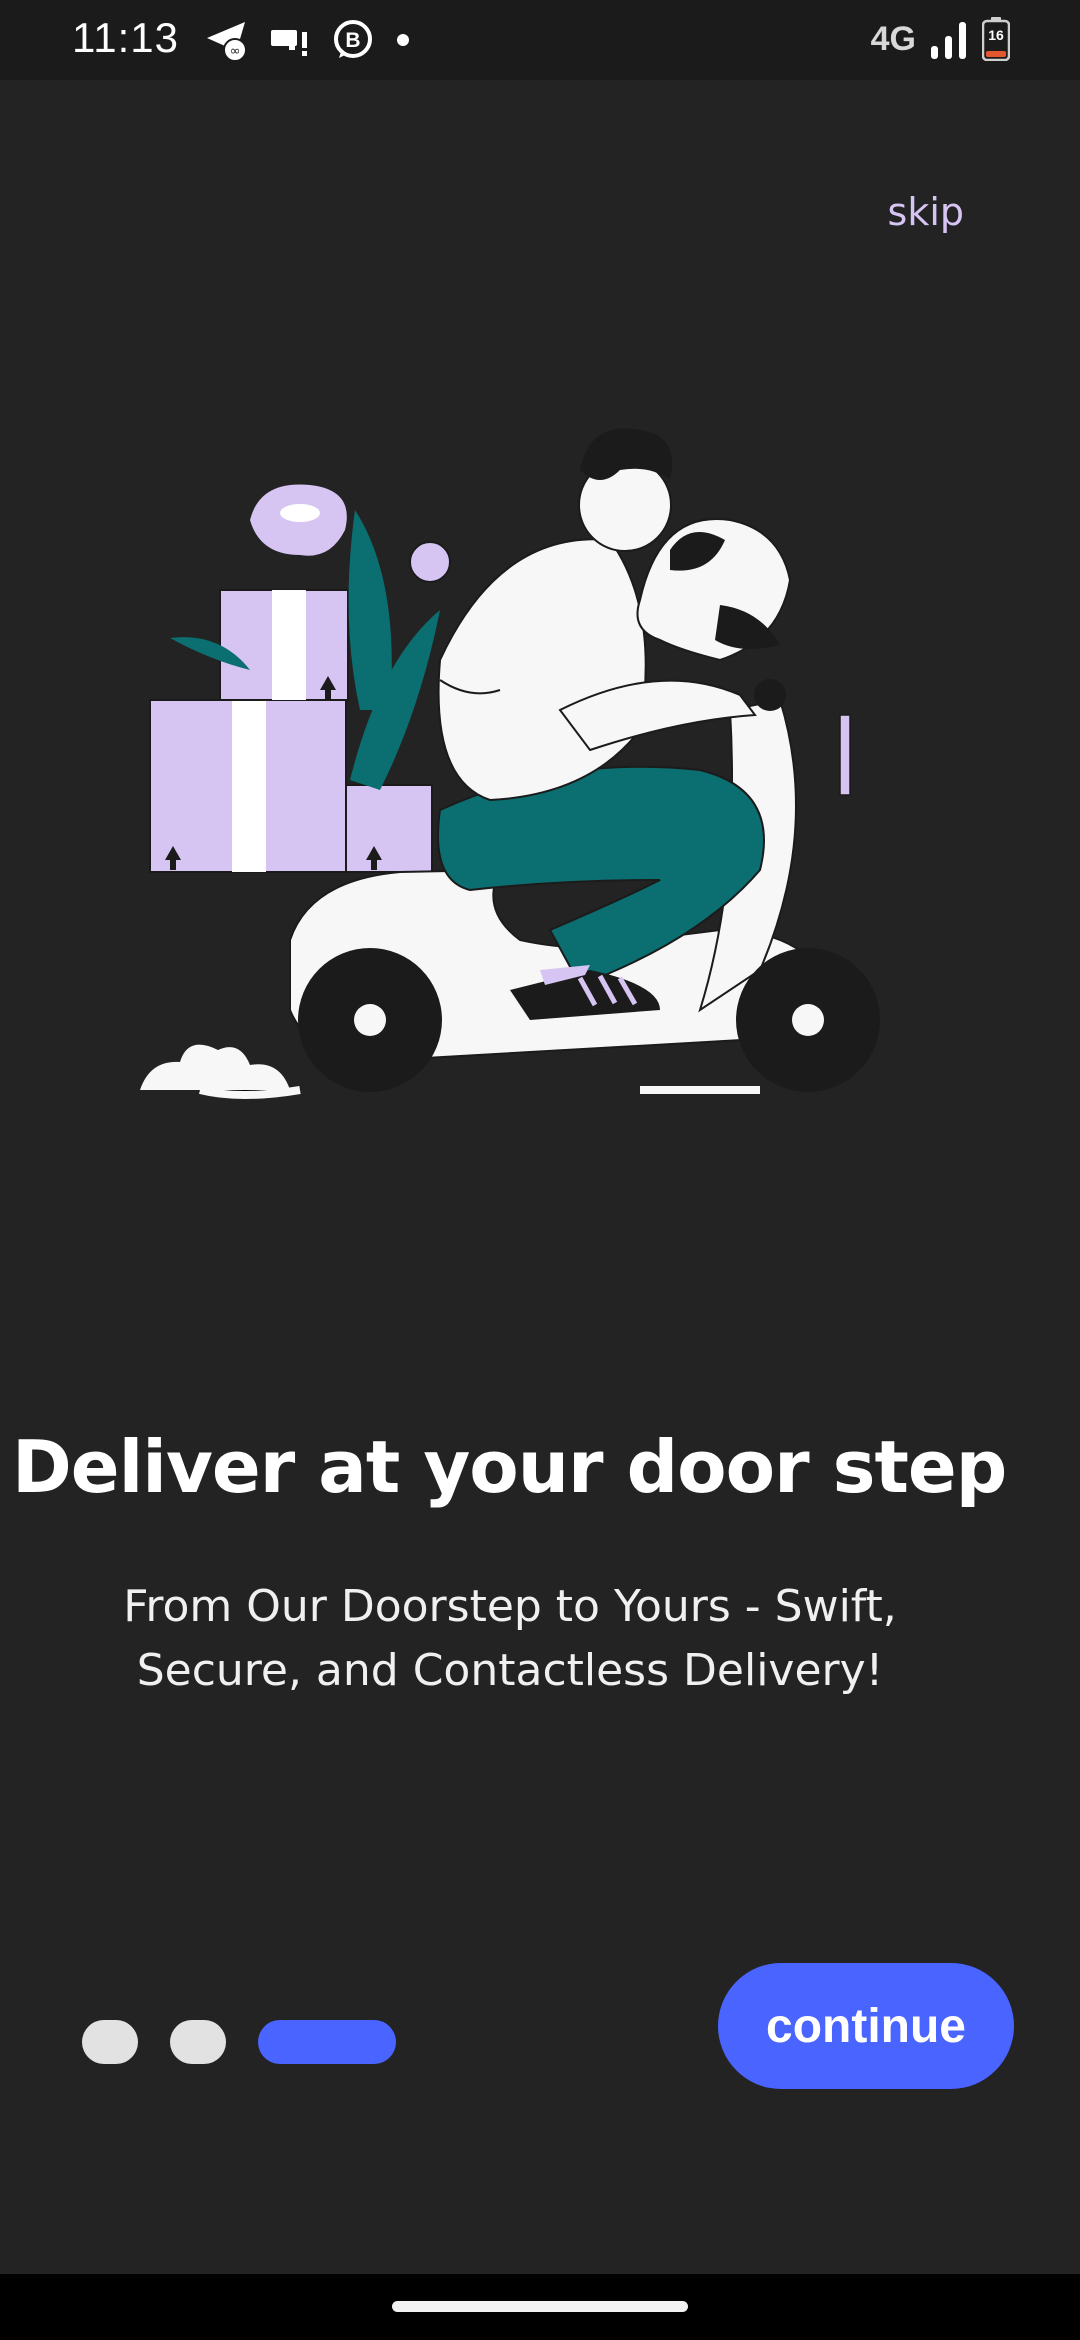 The width and height of the screenshot is (1080, 2340). Describe the element at coordinates (996, 35) in the screenshot. I see `battery-level: 16` at that location.